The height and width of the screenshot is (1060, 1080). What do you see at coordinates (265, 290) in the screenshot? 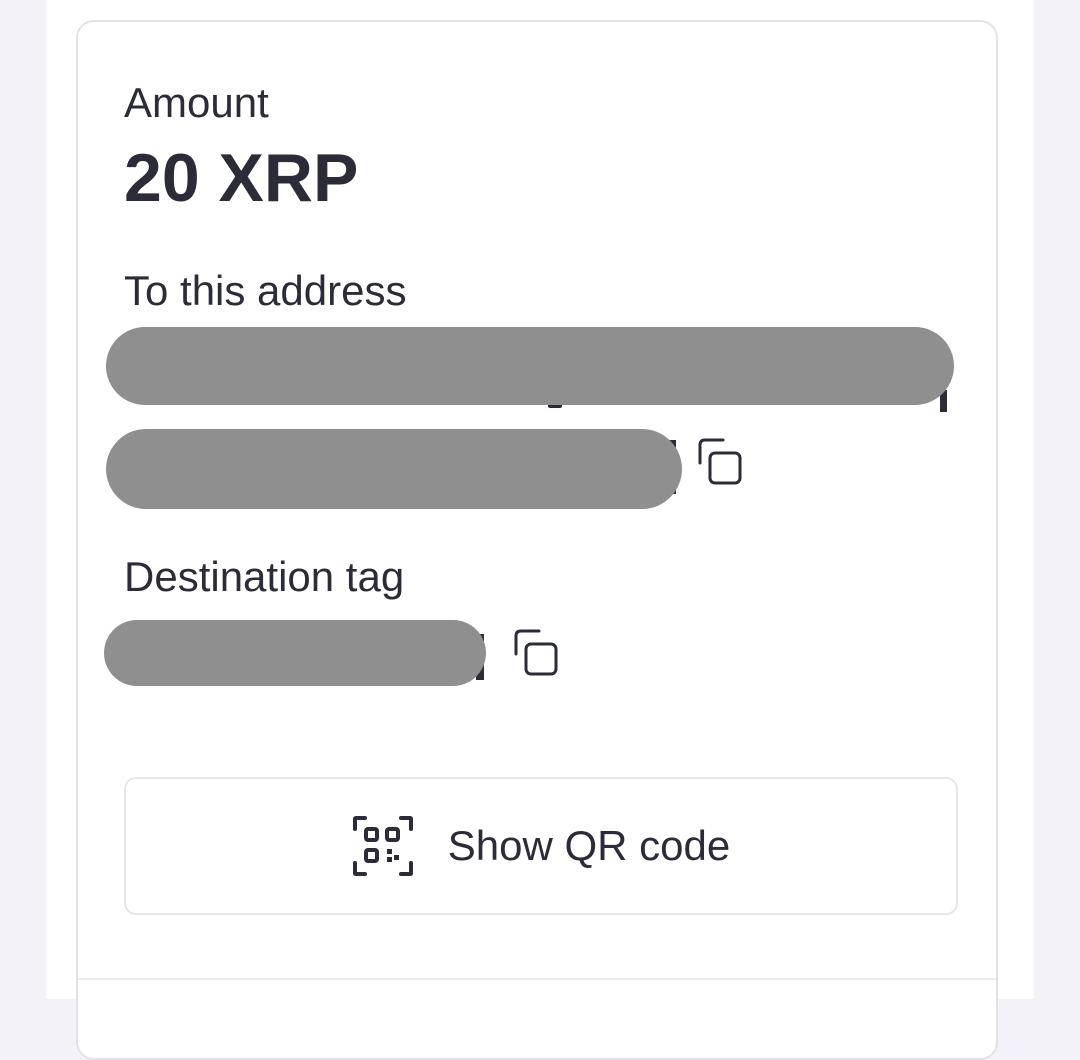
I see `address-label: To this address` at bounding box center [265, 290].